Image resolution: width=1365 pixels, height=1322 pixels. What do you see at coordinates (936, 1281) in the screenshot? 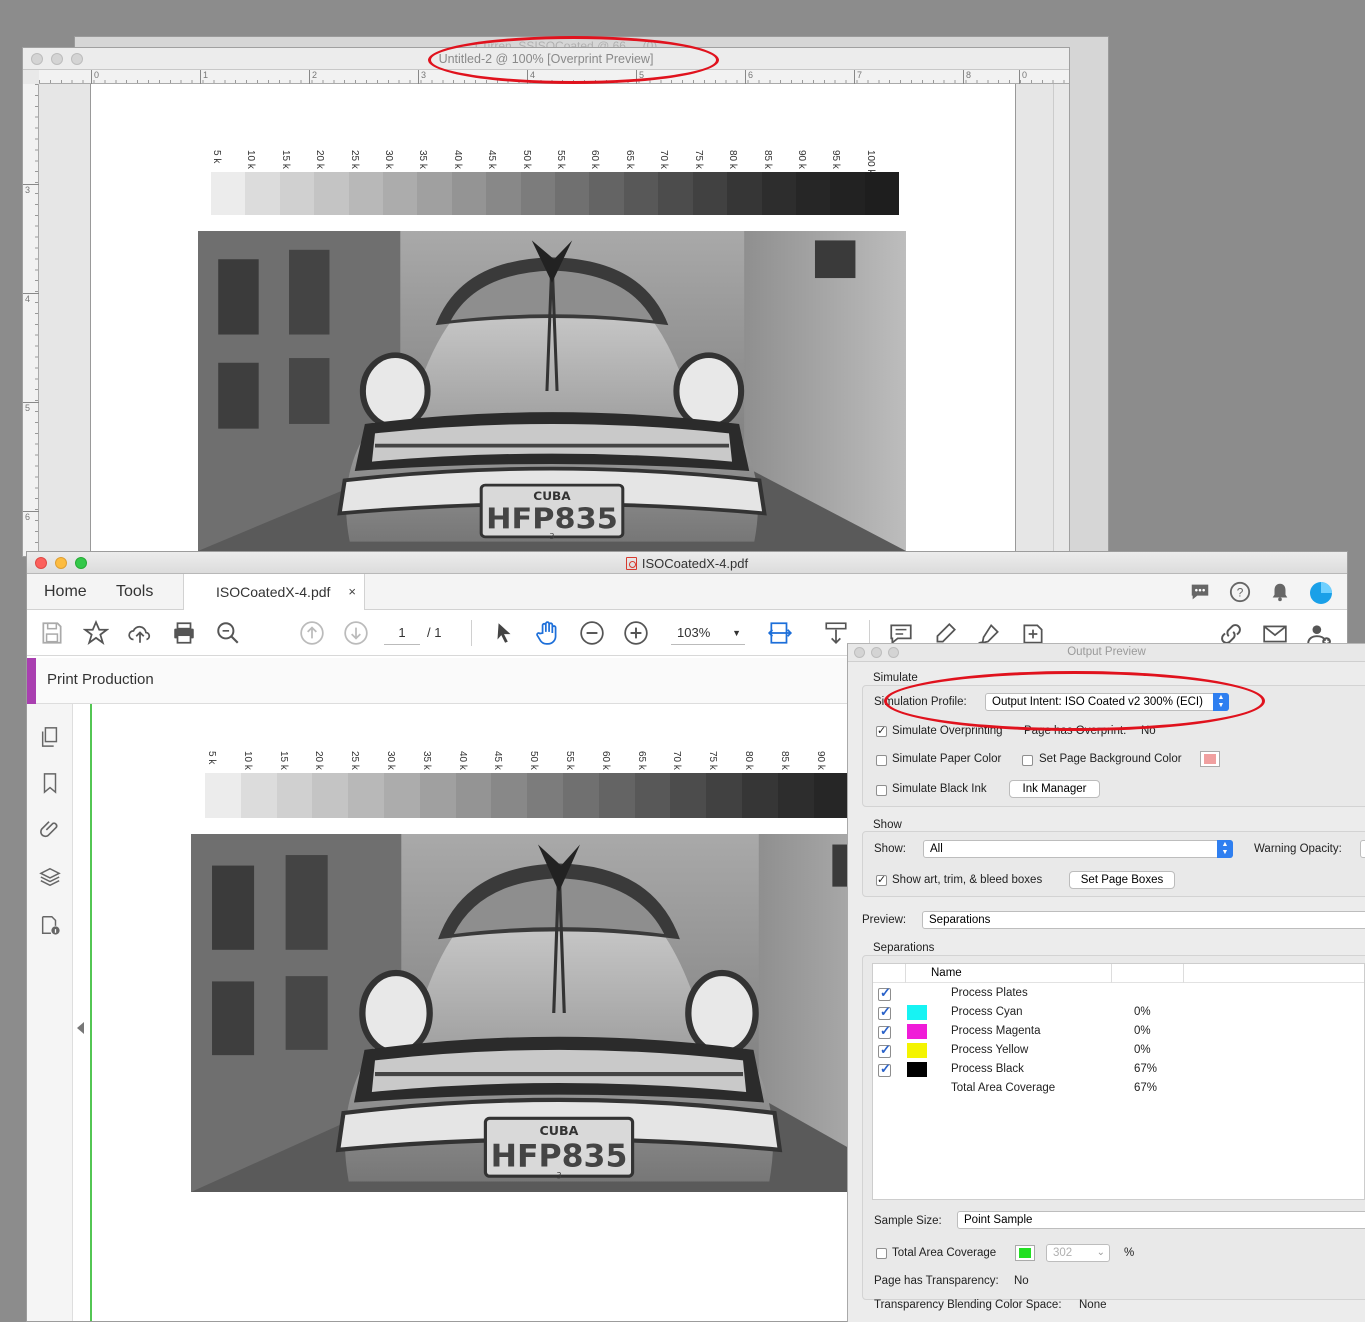
I see `page-has-transparency-label: Page has Transparency:` at bounding box center [936, 1281].